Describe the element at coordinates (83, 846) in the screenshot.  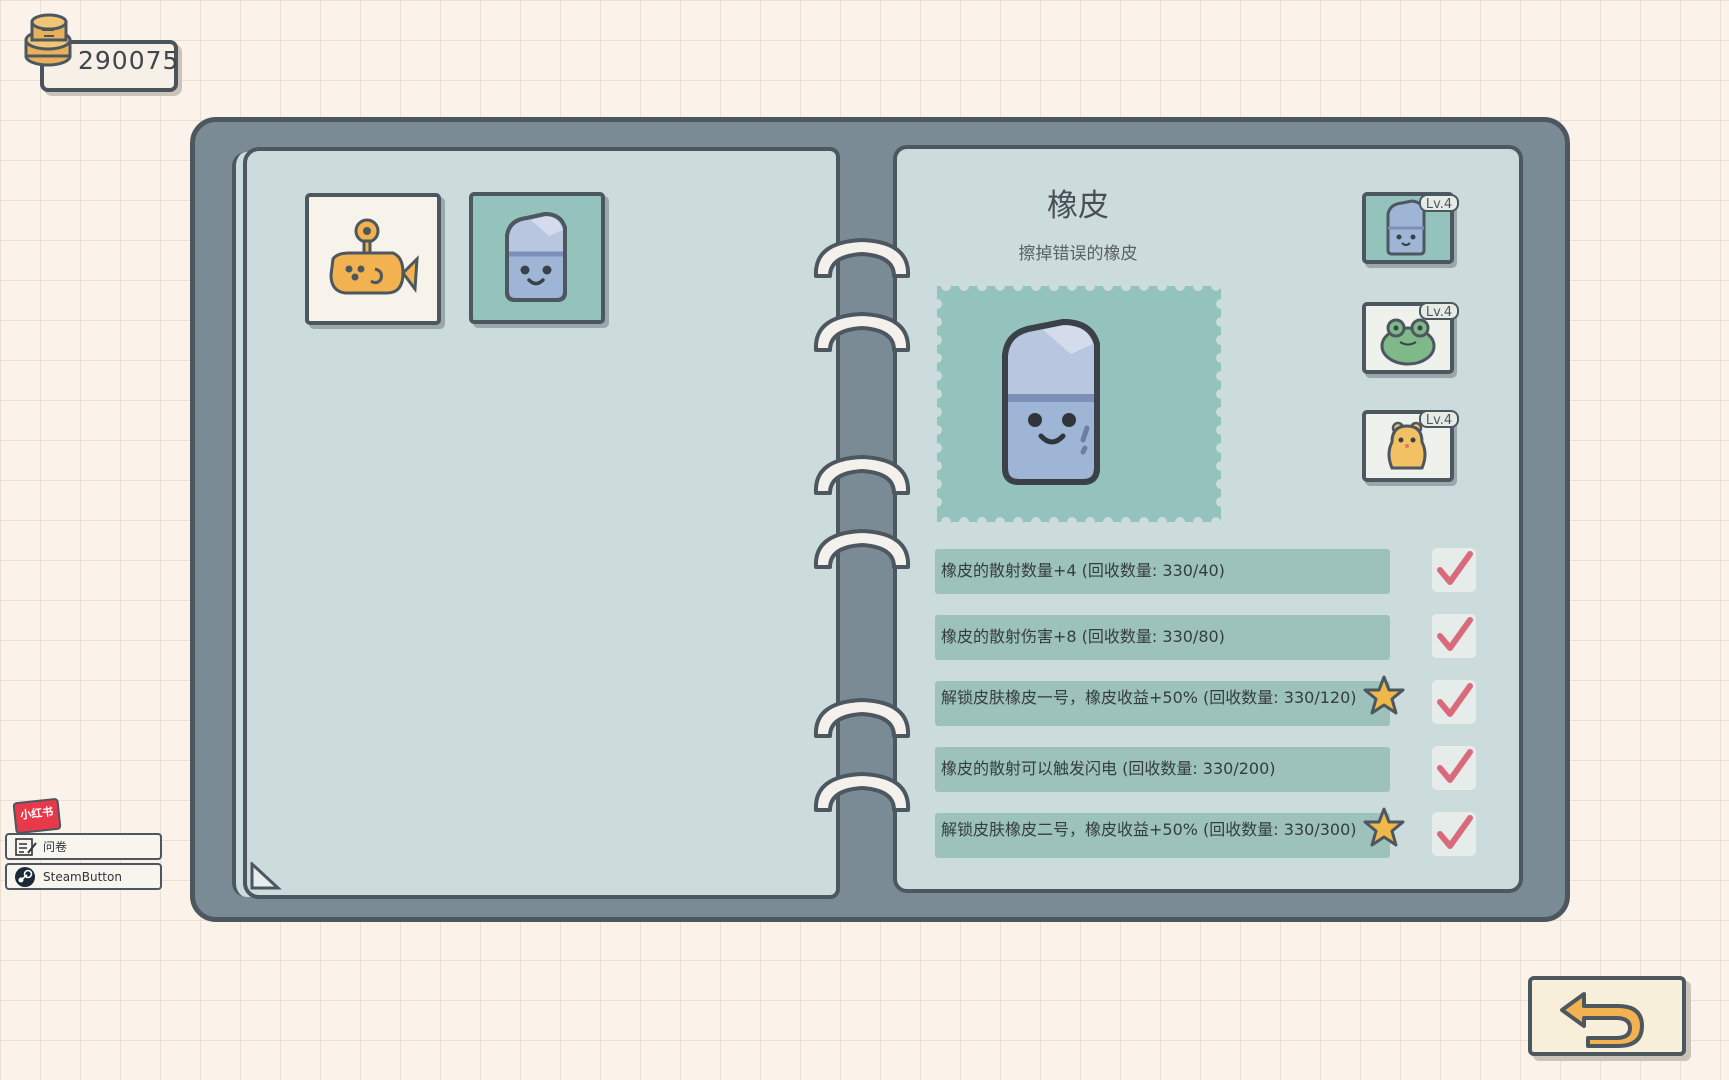
I see `survey-button: 问卷` at that location.